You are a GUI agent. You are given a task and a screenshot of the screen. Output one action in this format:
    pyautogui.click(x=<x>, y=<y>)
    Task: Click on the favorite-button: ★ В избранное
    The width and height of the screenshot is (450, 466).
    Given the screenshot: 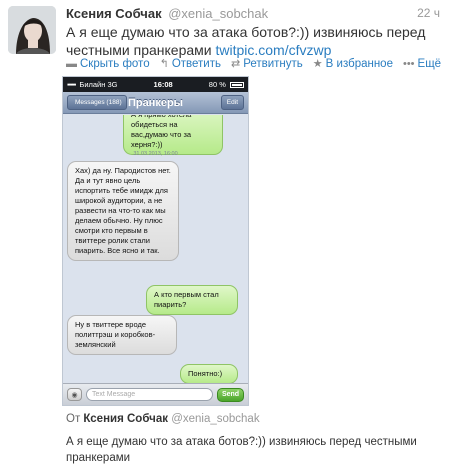 What is the action you would take?
    pyautogui.click(x=352, y=64)
    